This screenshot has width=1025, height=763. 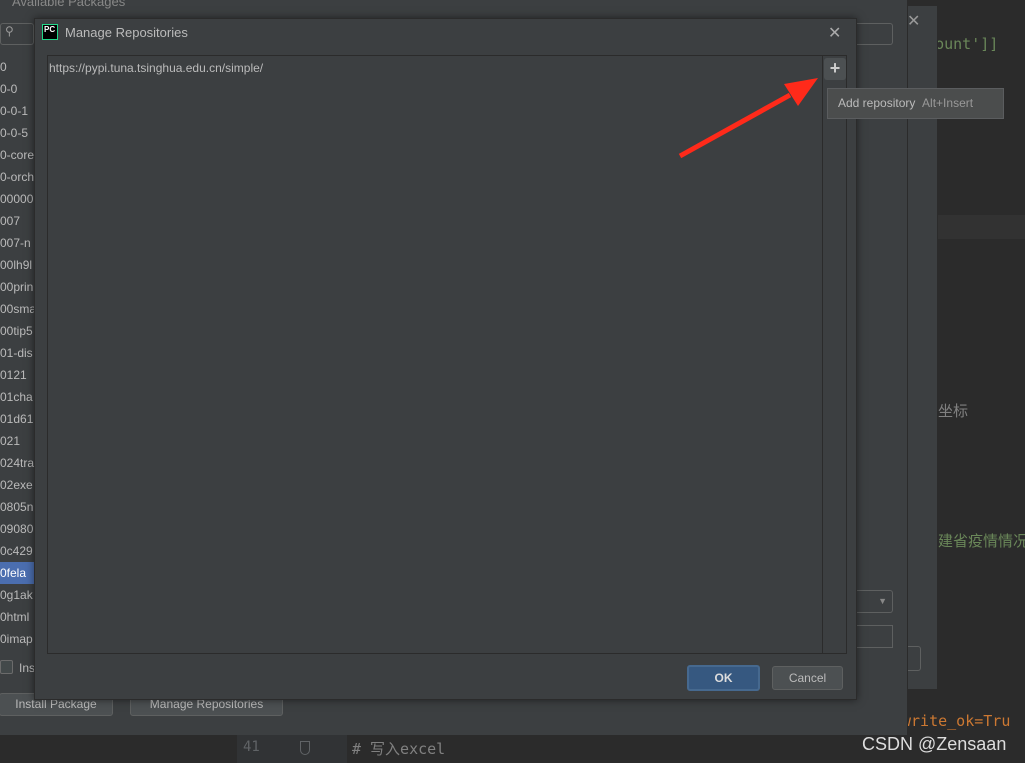 I want to click on annotation-arrow, so click(x=748, y=118).